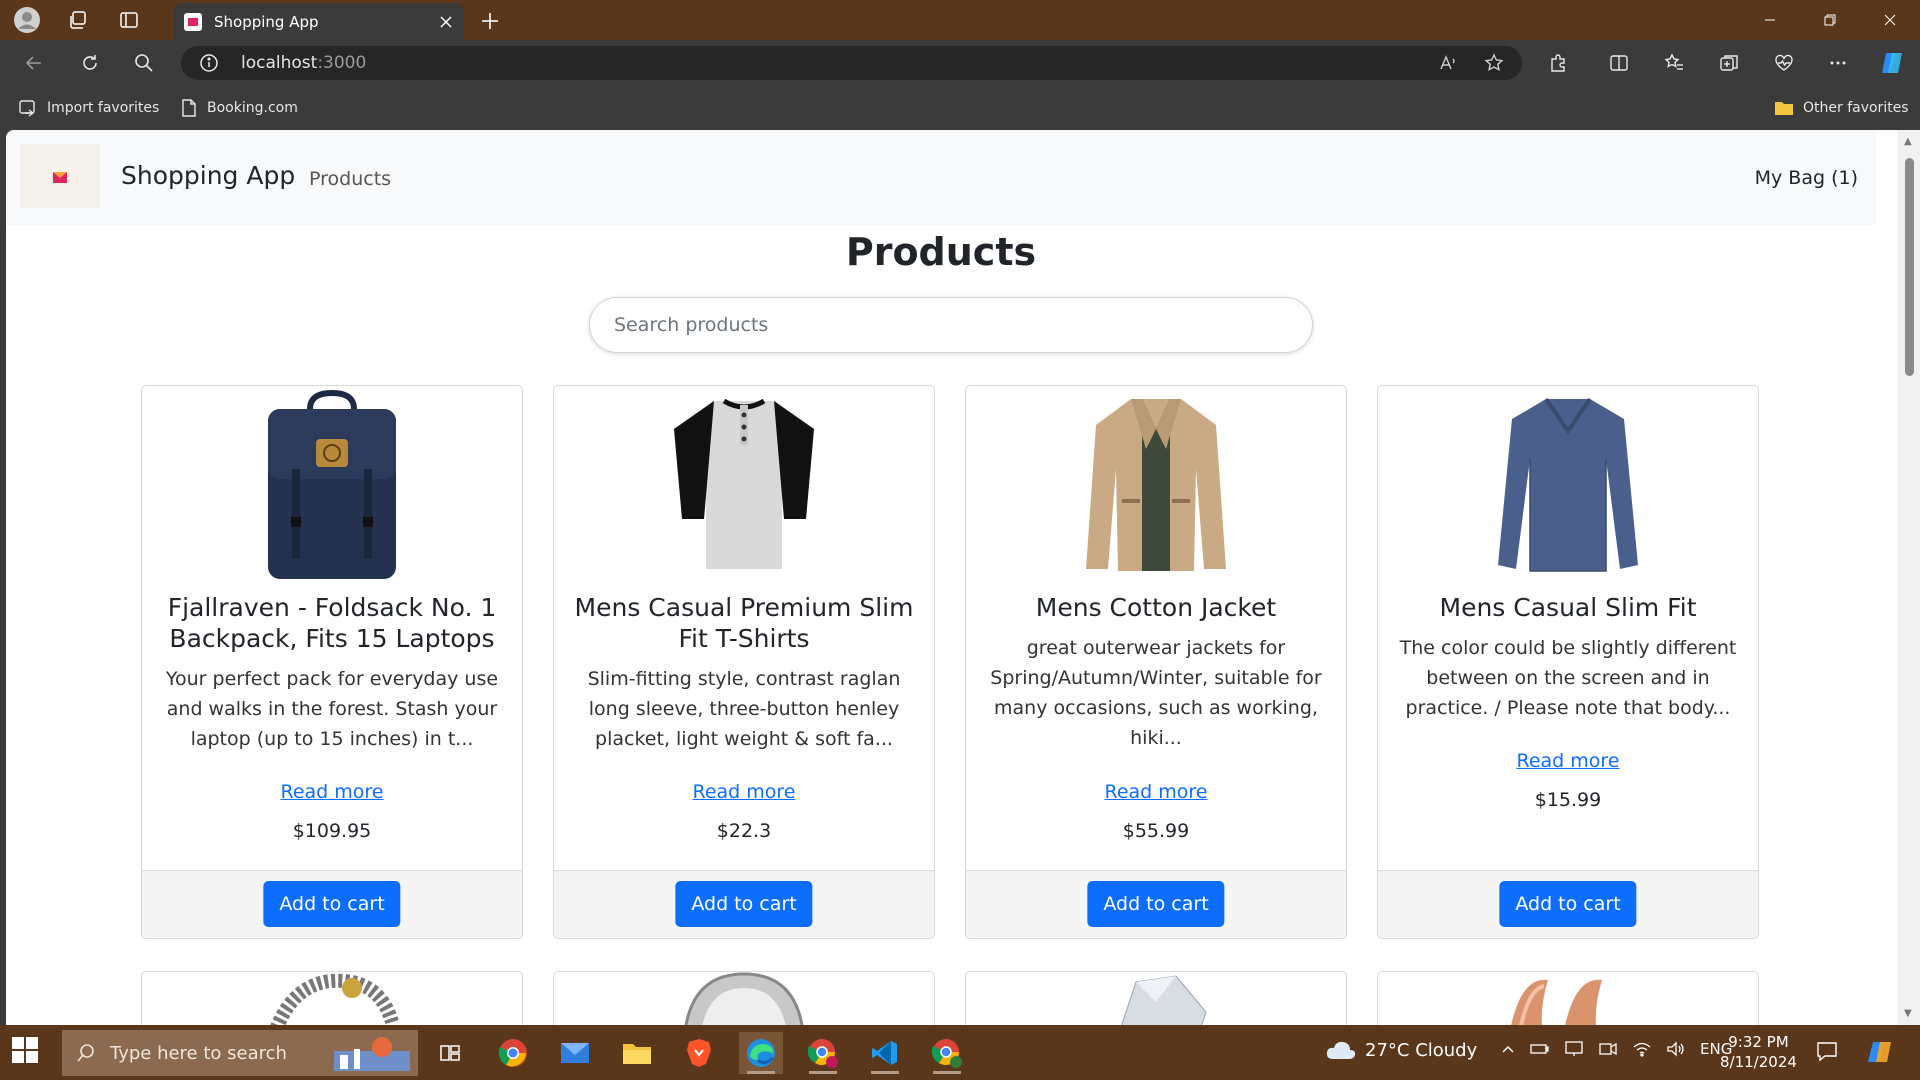 Image resolution: width=1920 pixels, height=1080 pixels. What do you see at coordinates (1909, 267) in the screenshot?
I see `scrollbar-thumb` at bounding box center [1909, 267].